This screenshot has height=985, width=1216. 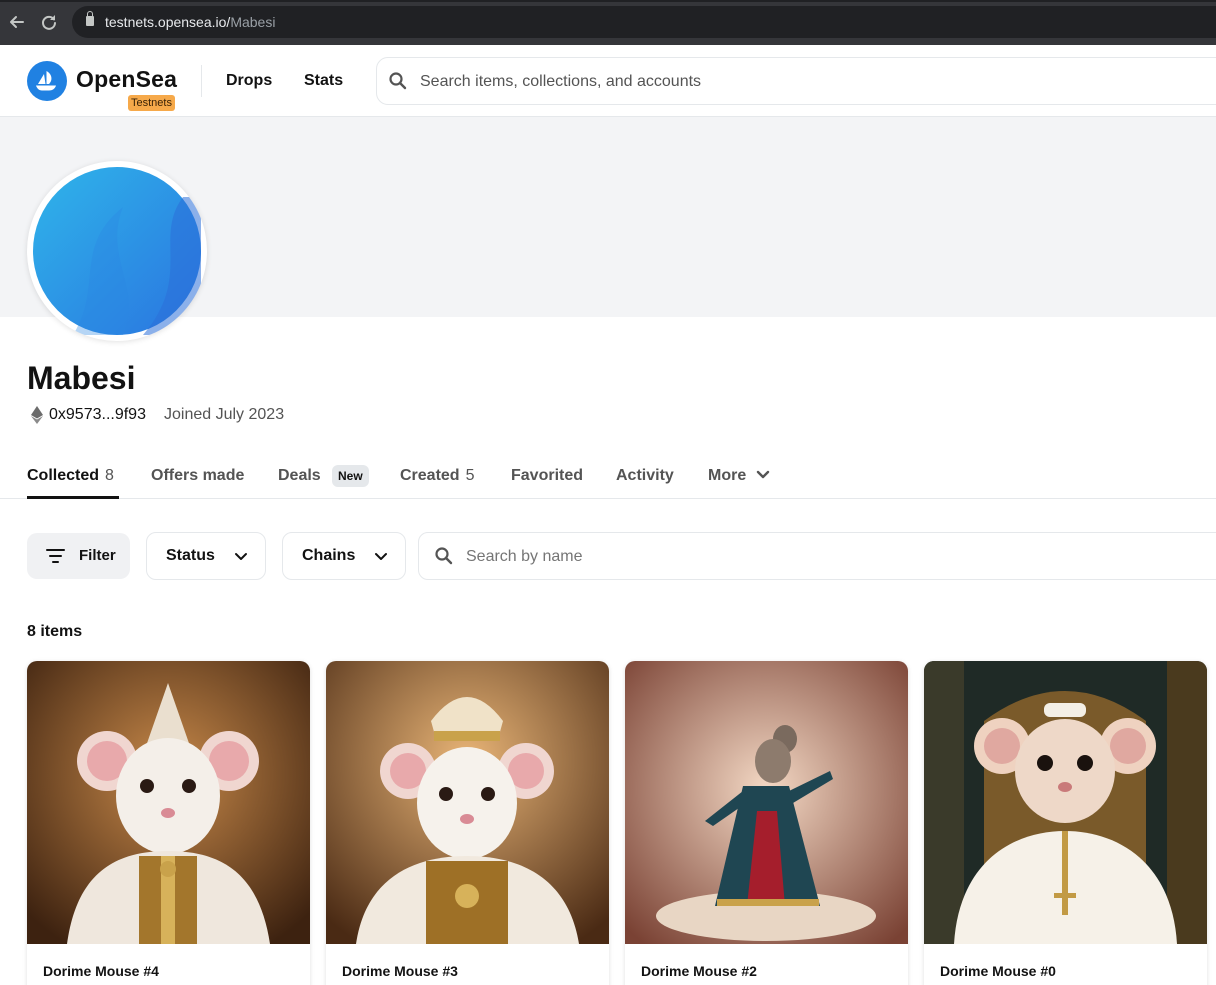 I want to click on tab-deals: Deals, so click(x=299, y=476).